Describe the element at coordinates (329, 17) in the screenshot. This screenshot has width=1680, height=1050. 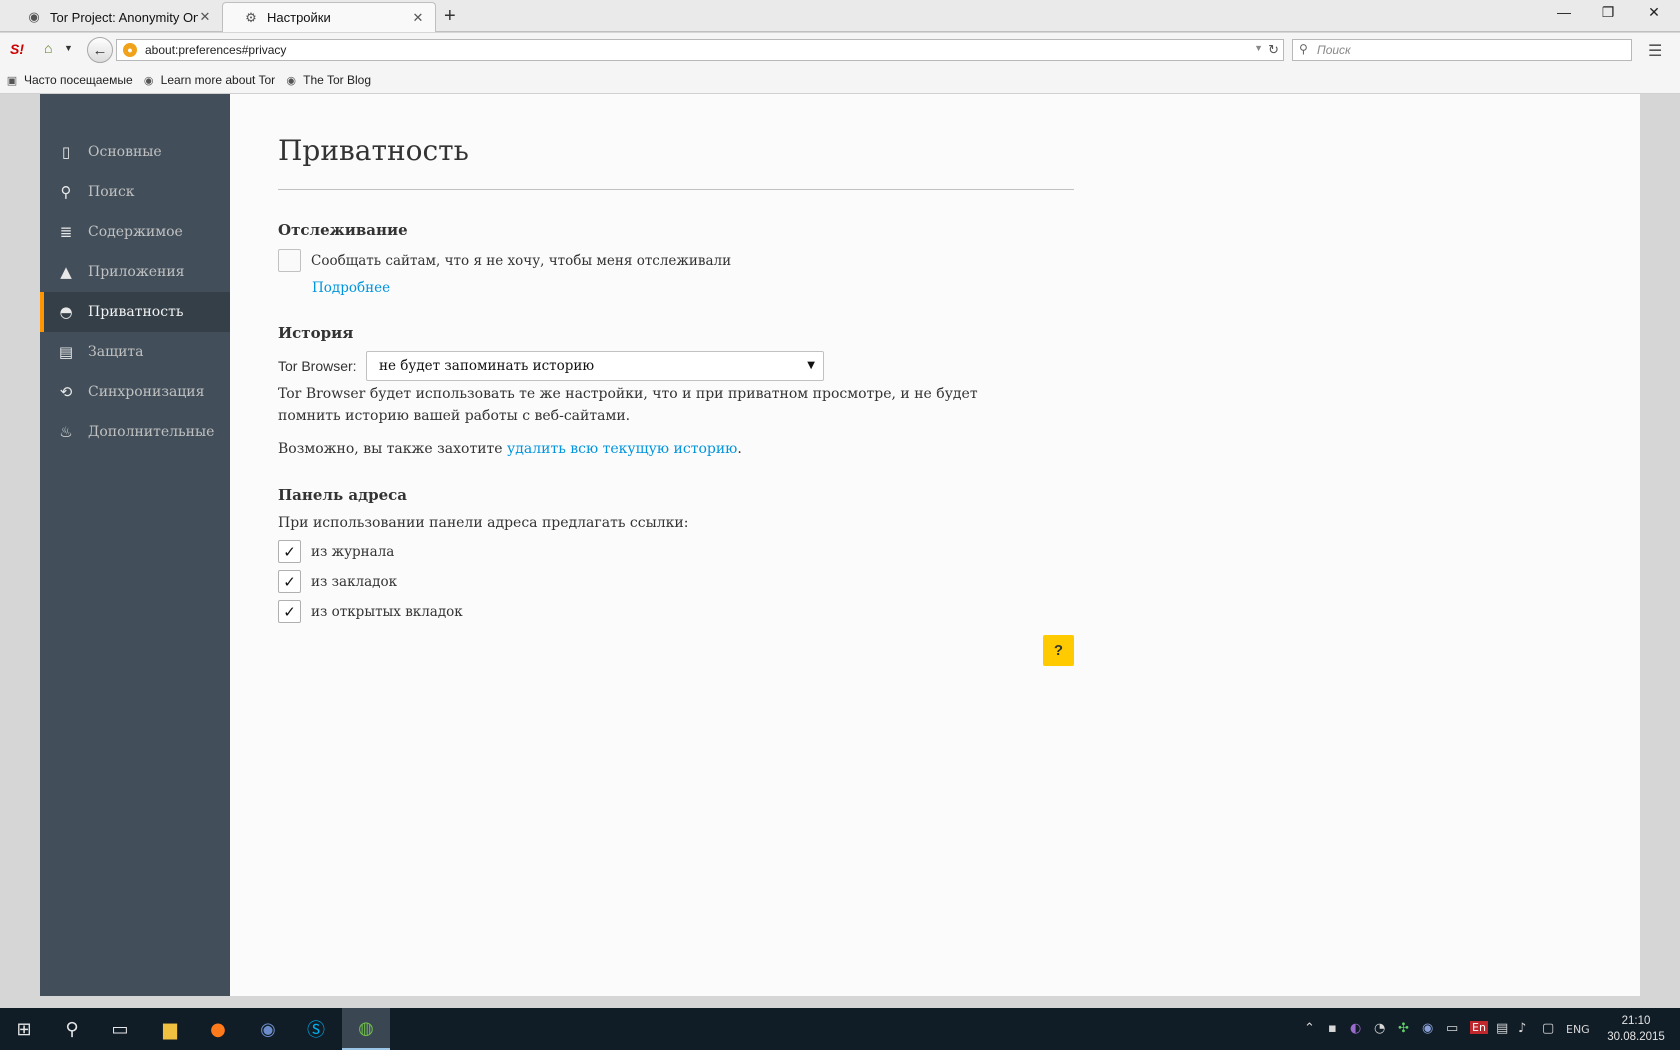
I see `tab-settings: ⚙ Настройки ✕` at that location.